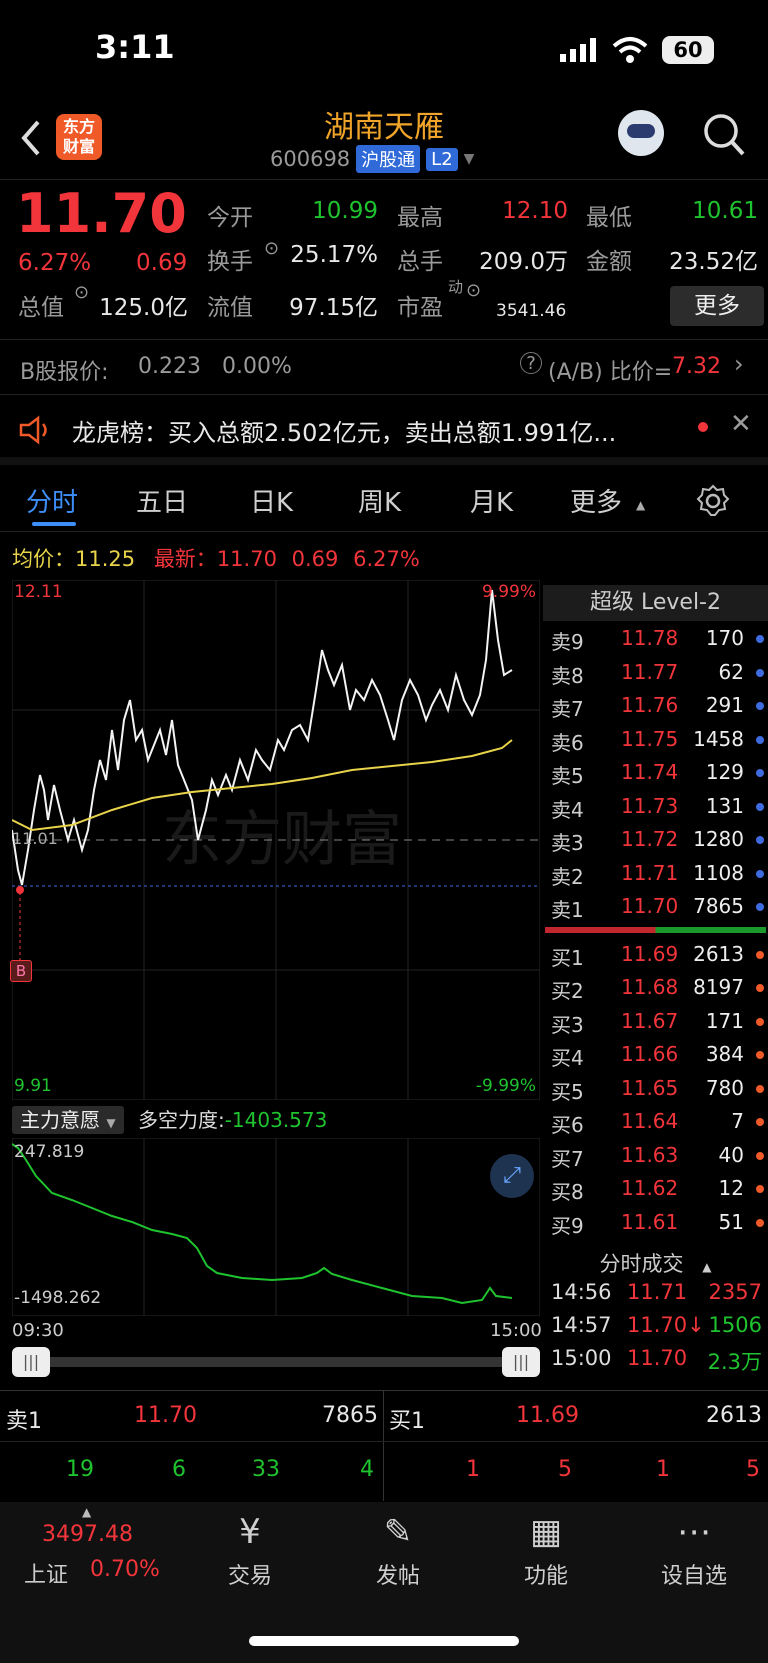  What do you see at coordinates (516, 1330) in the screenshot?
I see `time-axis-end: 15:00` at bounding box center [516, 1330].